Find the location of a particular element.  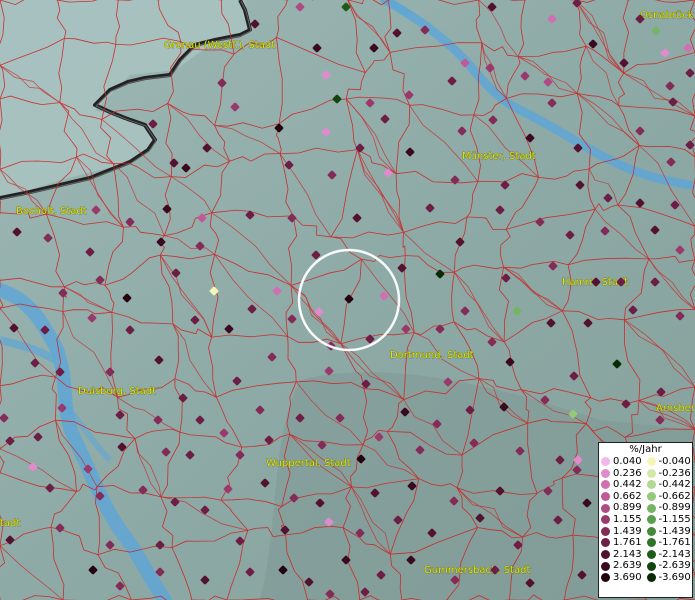

legend-entry: -0.040 is located at coordinates (669, 462).